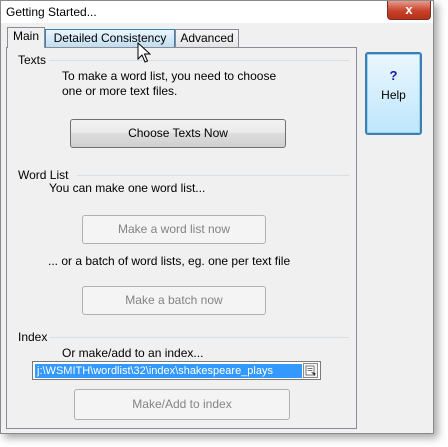  I want to click on close-button: x, so click(409, 10).